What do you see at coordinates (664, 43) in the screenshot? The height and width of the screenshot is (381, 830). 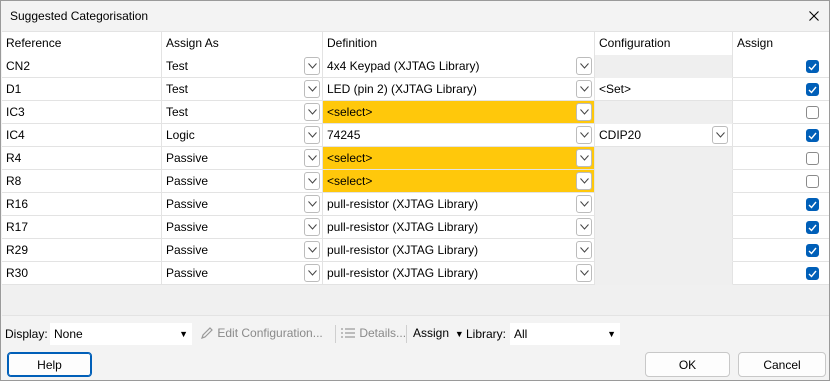 I see `column-header-configuration: Configuration` at bounding box center [664, 43].